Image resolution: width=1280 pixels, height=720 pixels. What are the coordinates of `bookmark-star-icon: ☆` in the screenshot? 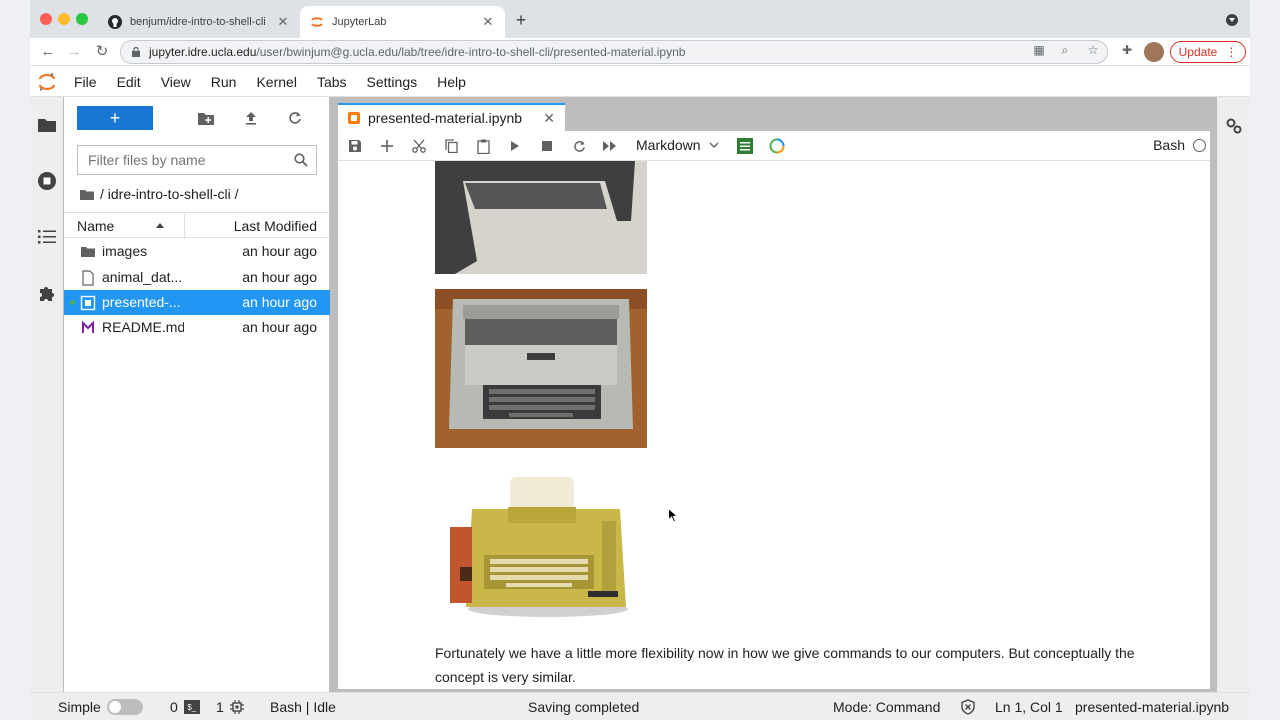 It's located at (1093, 50).